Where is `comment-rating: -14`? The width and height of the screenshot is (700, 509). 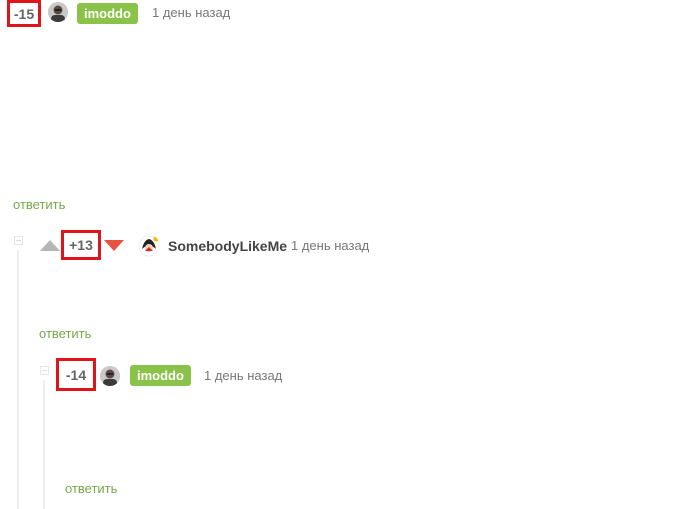
comment-rating: -14 is located at coordinates (76, 374).